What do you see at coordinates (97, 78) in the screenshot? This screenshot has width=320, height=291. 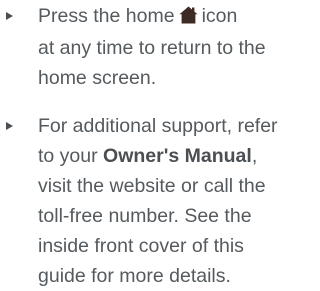 I see `tip-line: home screen.` at bounding box center [97, 78].